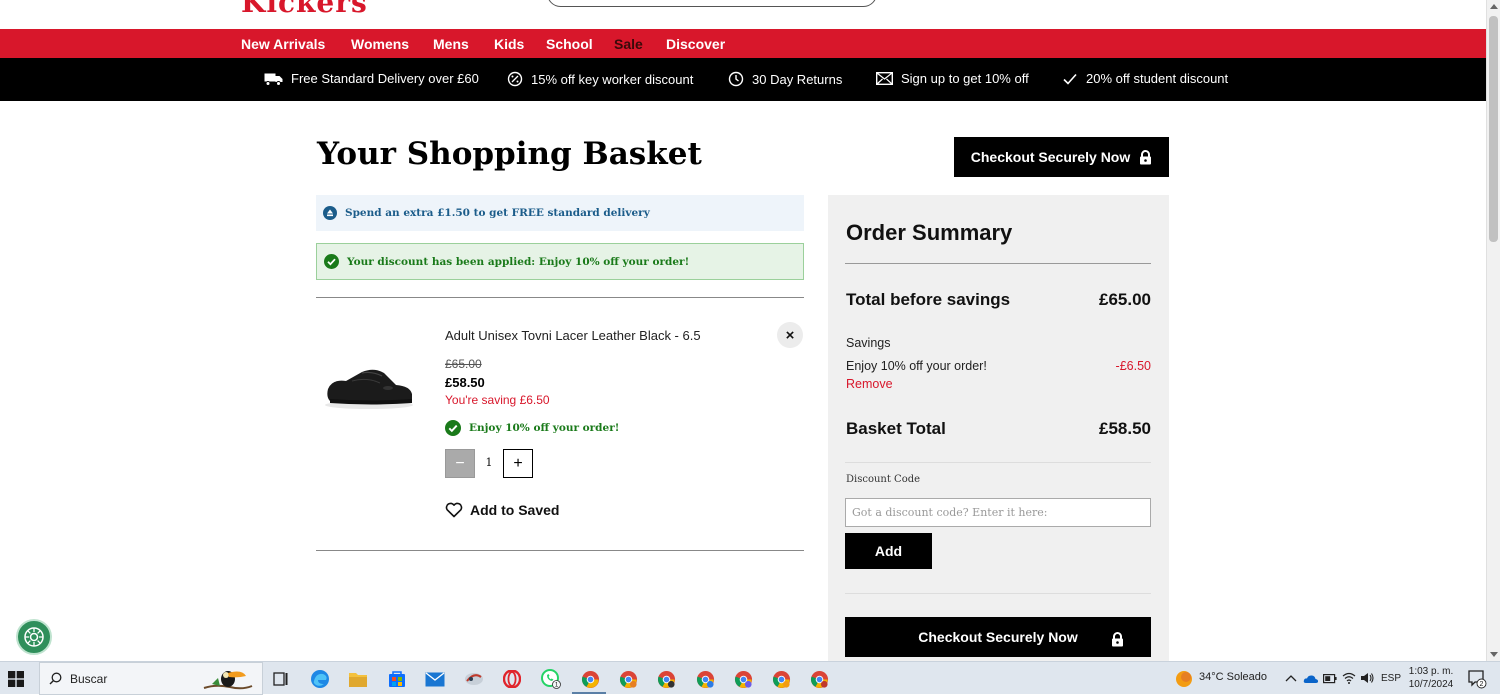 The height and width of the screenshot is (695, 1500). Describe the element at coordinates (273, 79) in the screenshot. I see `truck-icon` at that location.